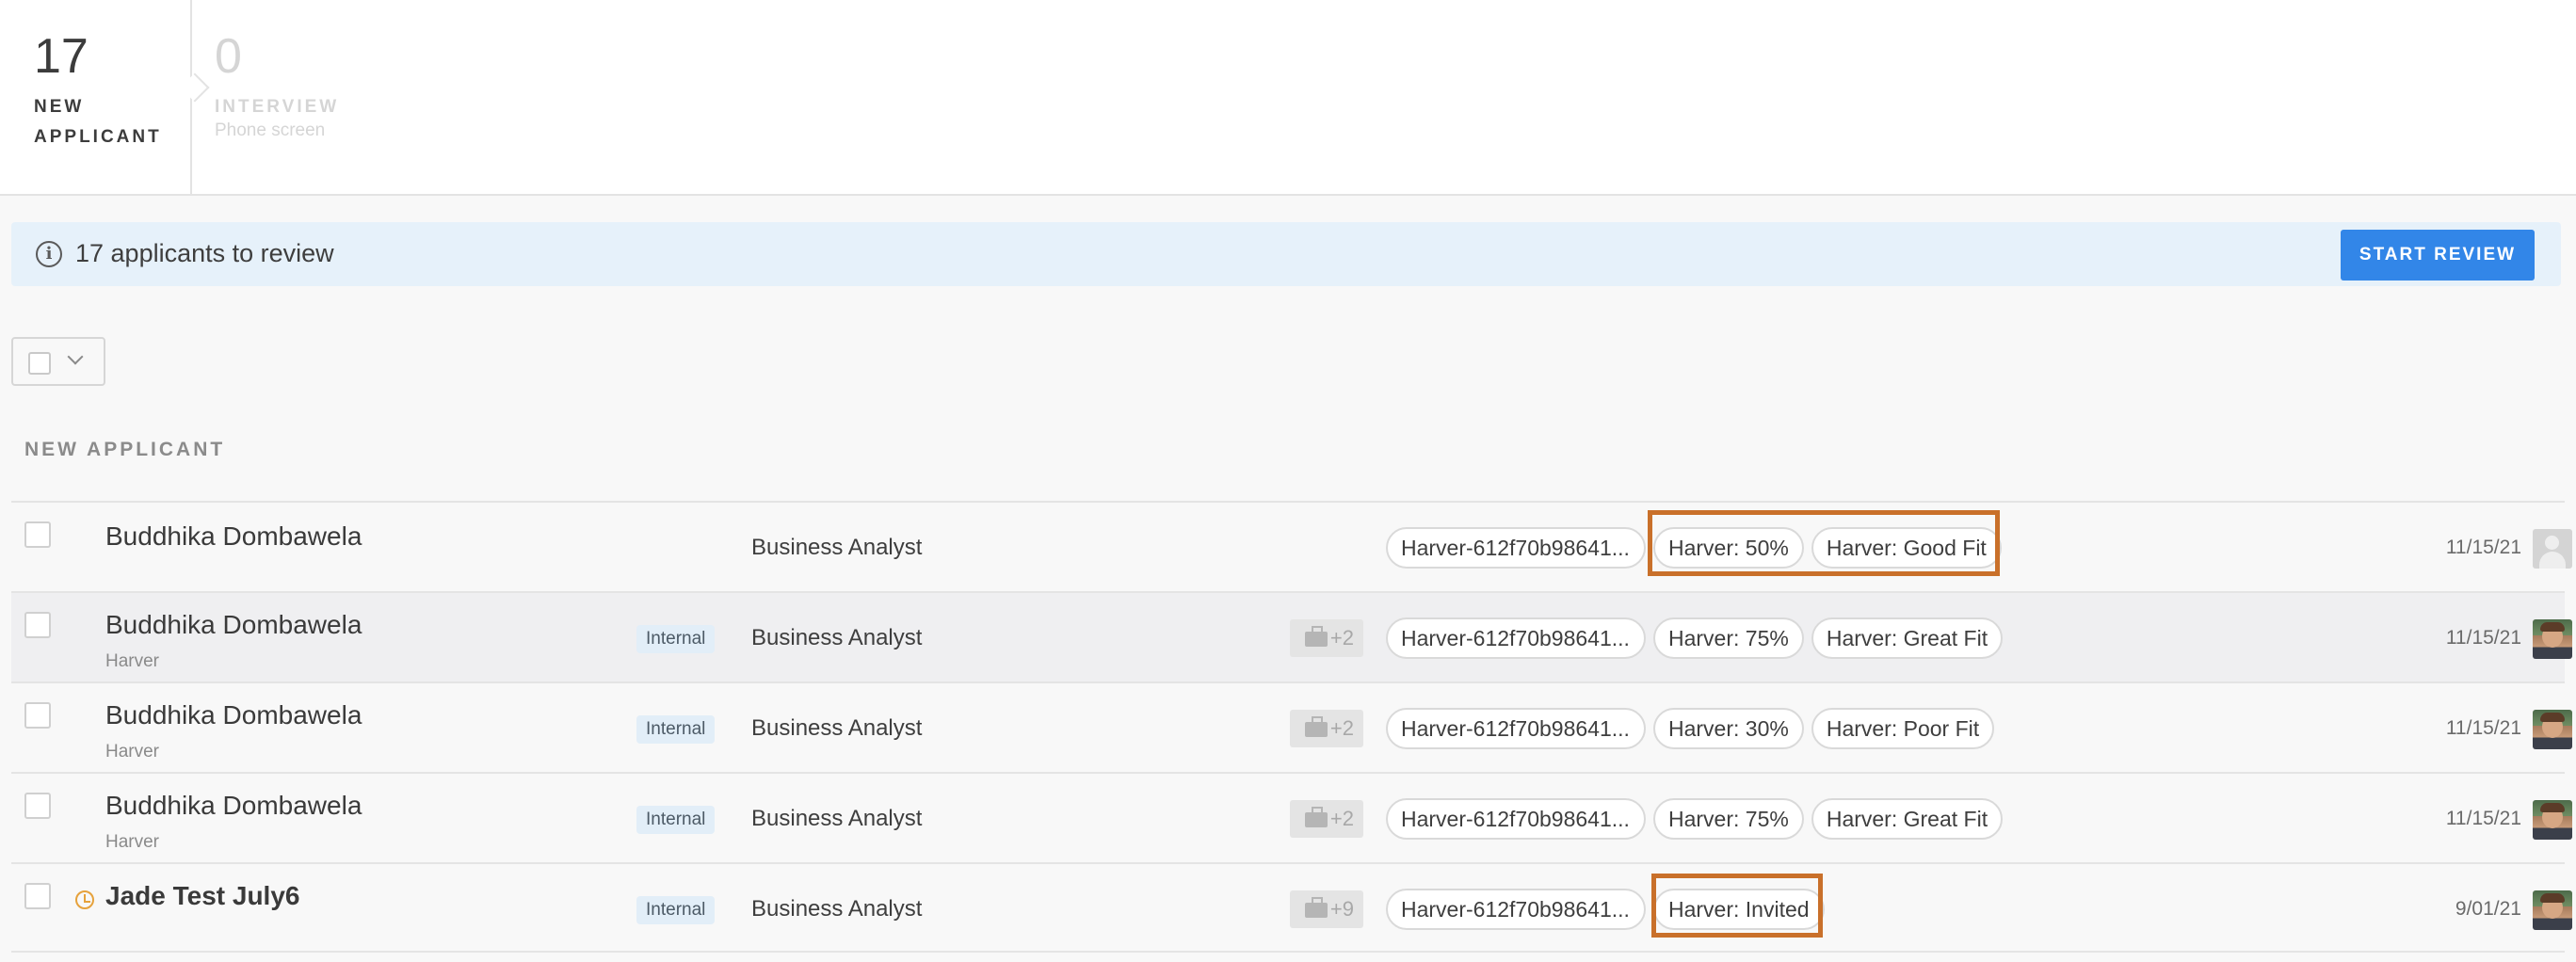  Describe the element at coordinates (1728, 728) in the screenshot. I see `tag: Harver: 30%` at that location.